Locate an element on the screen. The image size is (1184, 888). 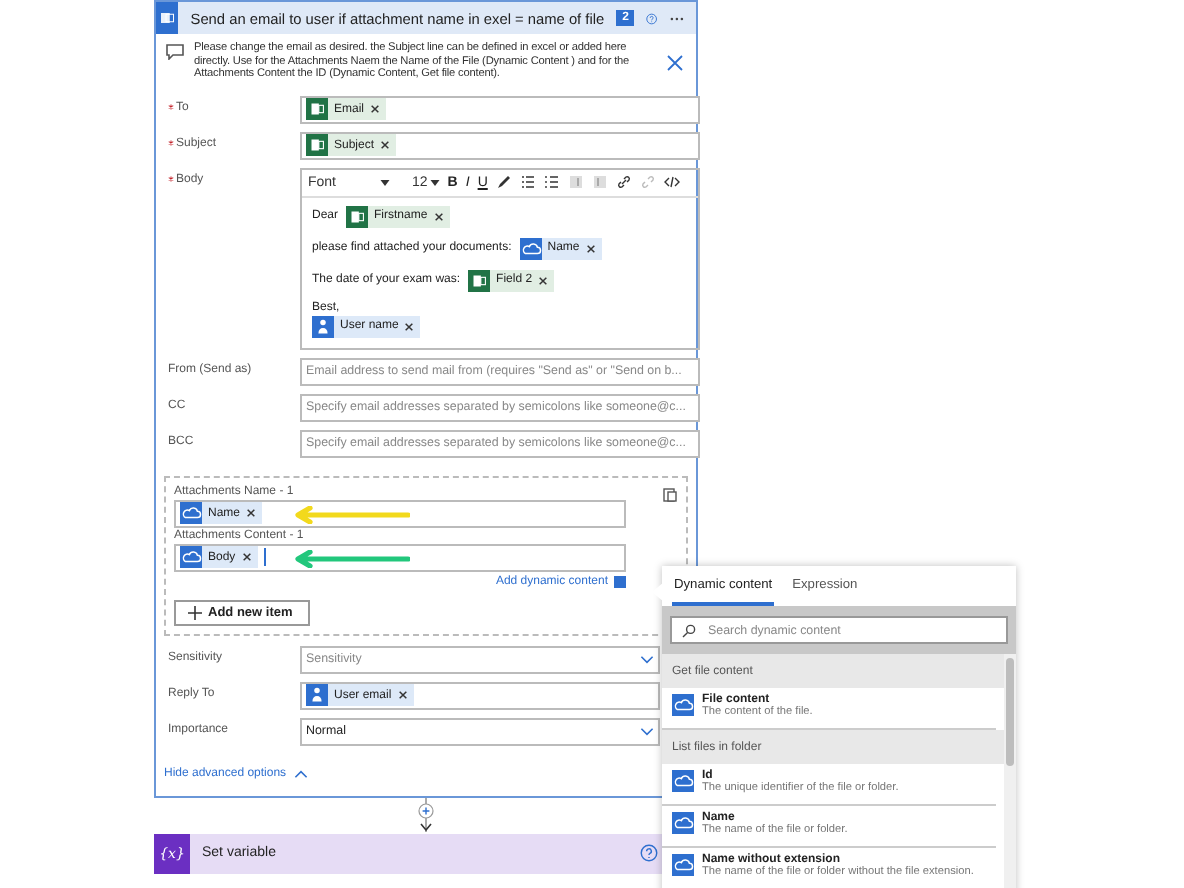
more-icon is located at coordinates (677, 18).